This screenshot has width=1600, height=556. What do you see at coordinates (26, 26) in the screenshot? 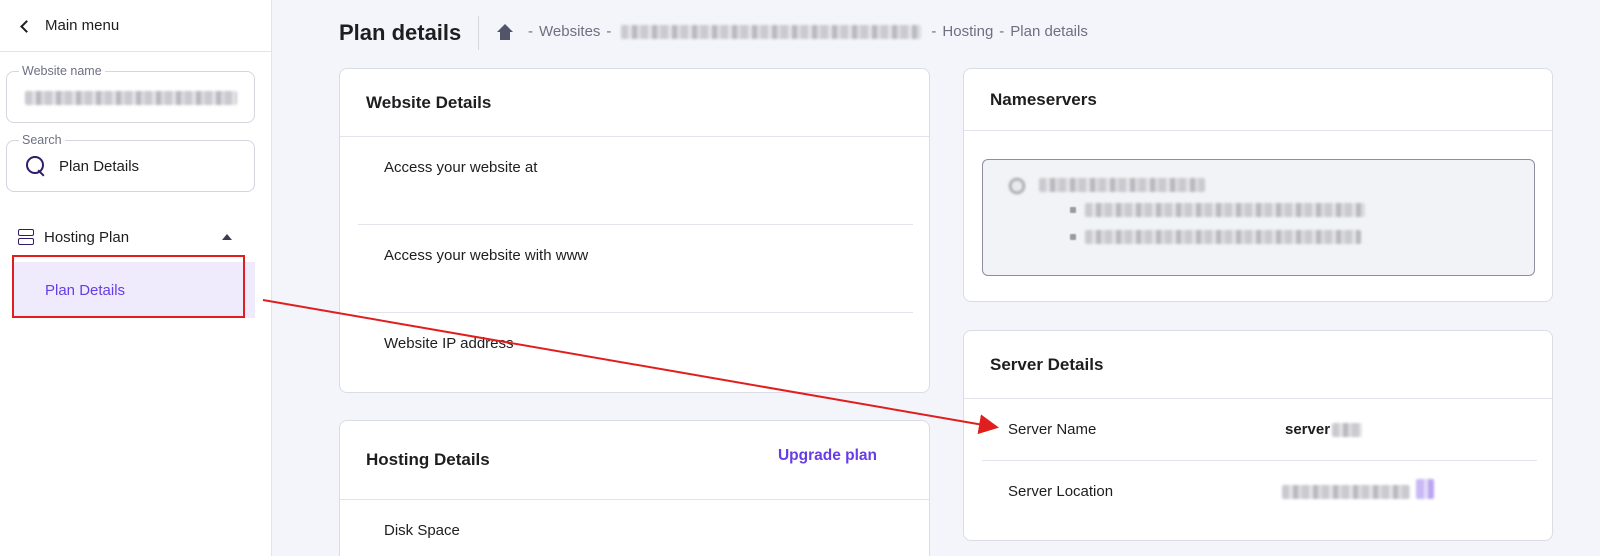
I see `chevron-left-icon` at bounding box center [26, 26].